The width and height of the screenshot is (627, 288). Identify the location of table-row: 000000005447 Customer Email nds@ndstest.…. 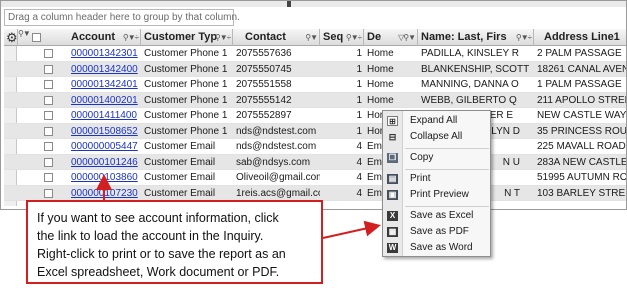
(315, 147).